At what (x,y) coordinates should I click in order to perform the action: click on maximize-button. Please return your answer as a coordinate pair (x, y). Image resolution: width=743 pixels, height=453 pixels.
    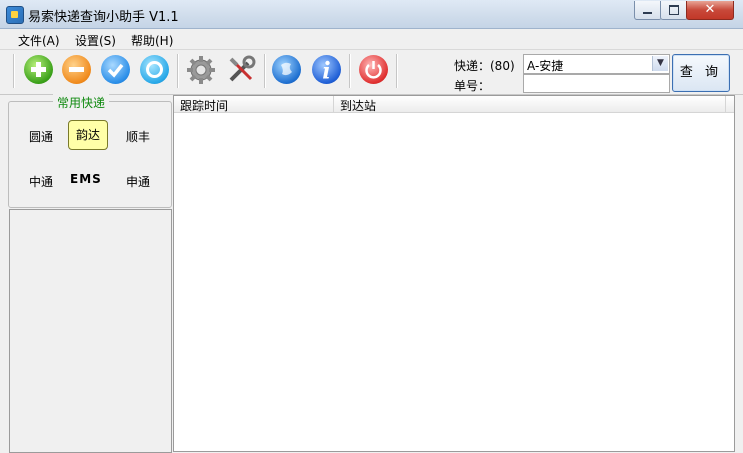
    Looking at the image, I should click on (674, 10).